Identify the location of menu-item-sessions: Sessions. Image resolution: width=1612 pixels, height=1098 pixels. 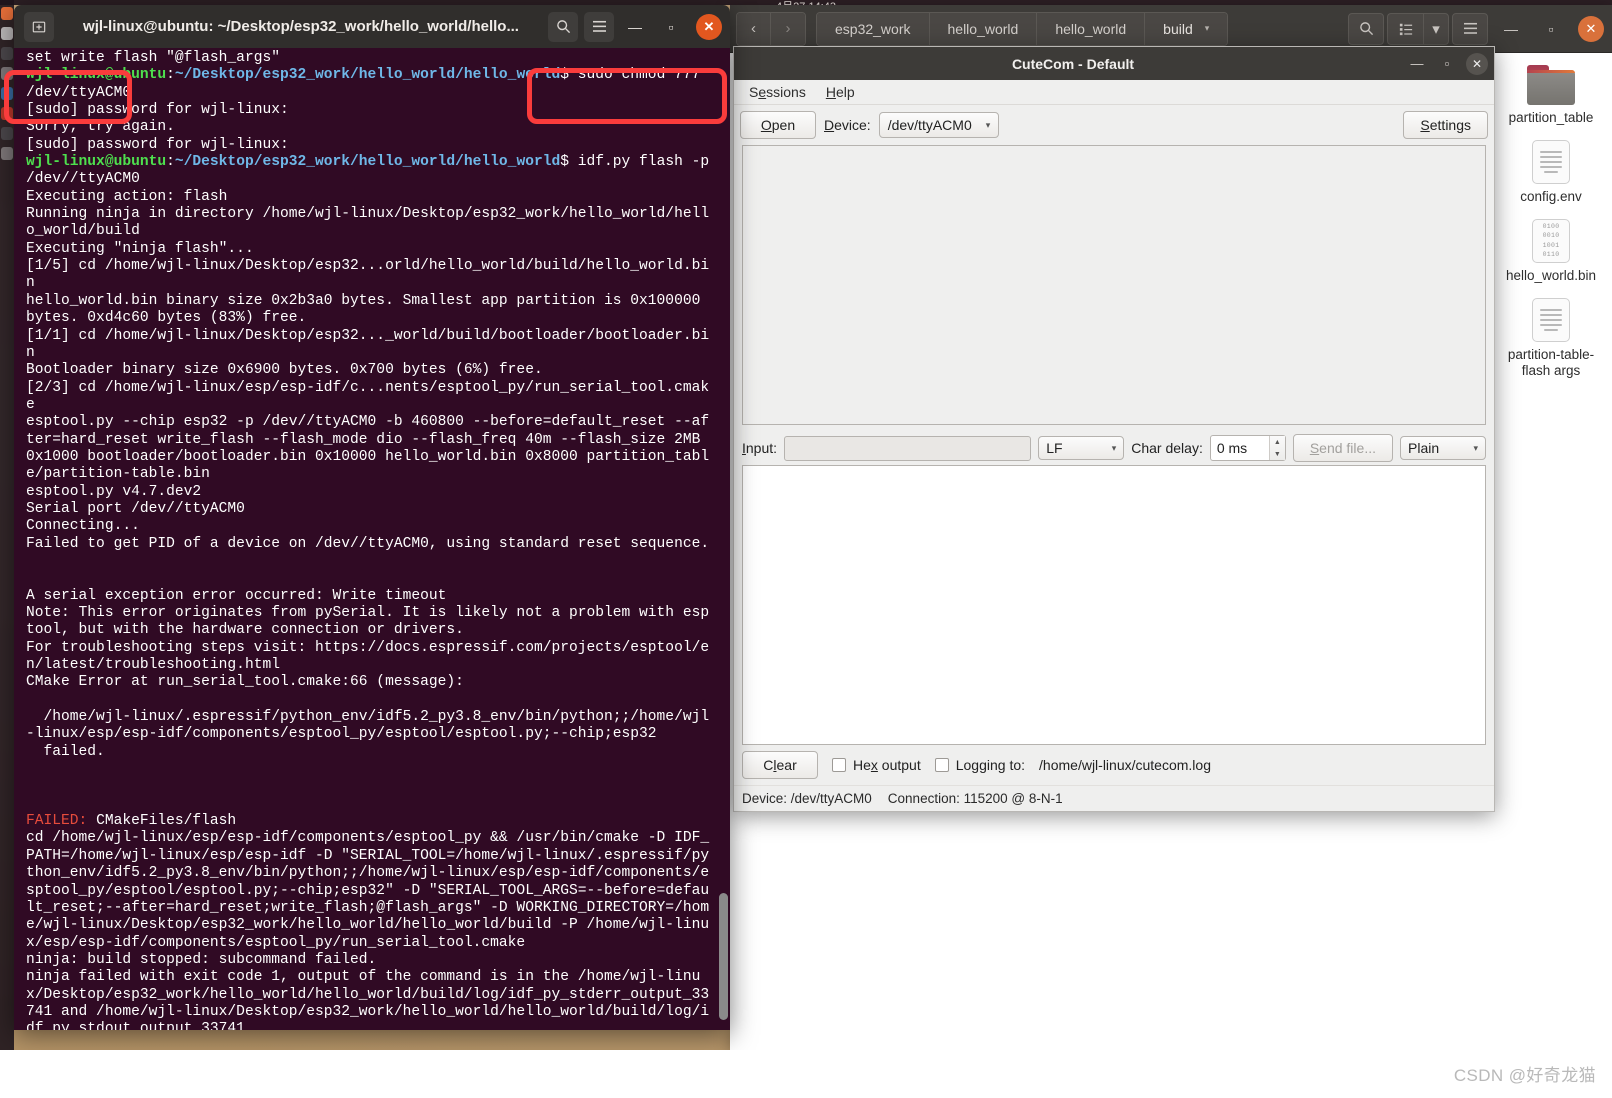
(777, 92).